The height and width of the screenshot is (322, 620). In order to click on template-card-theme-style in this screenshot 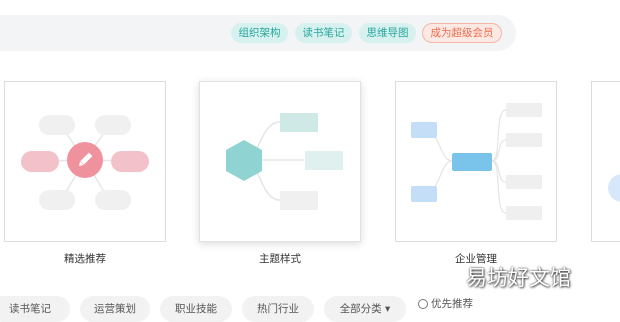, I will do `click(280, 161)`.